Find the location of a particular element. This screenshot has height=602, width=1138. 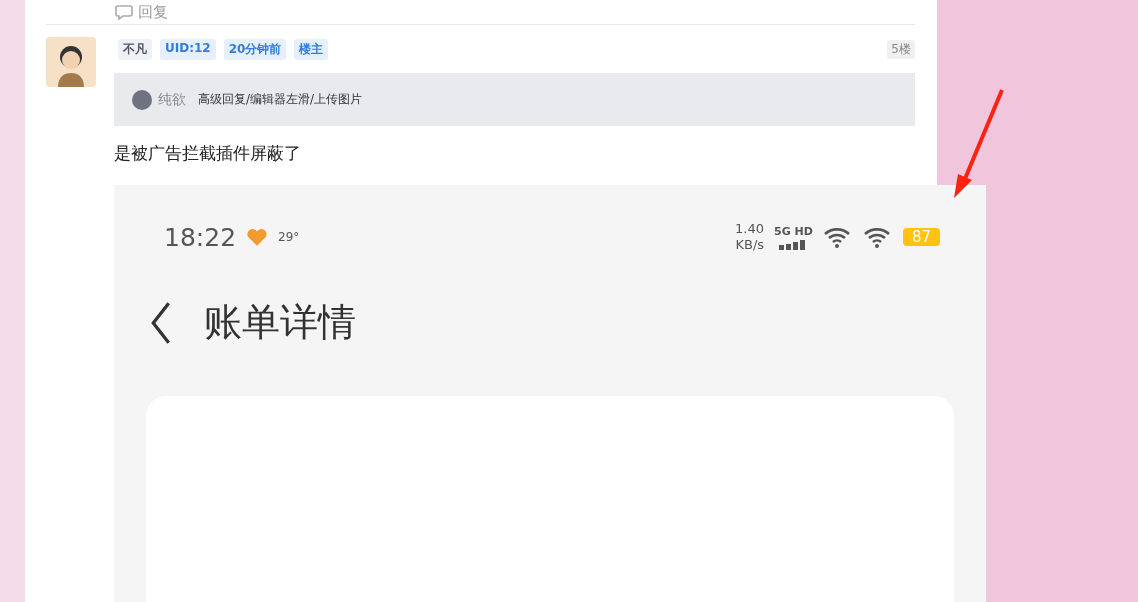

network-speed: 1.40 KB/s is located at coordinates (750, 237).